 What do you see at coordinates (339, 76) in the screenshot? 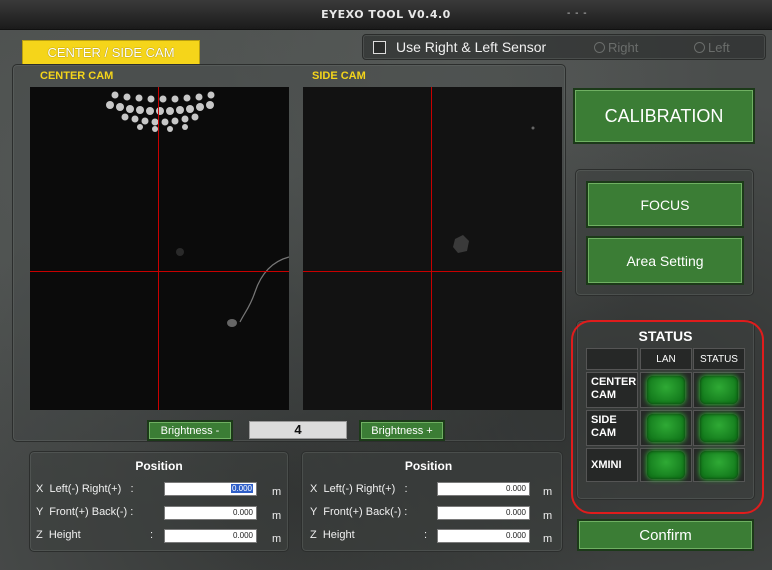
I see `side-cam-label: SIDE CAM` at bounding box center [339, 76].